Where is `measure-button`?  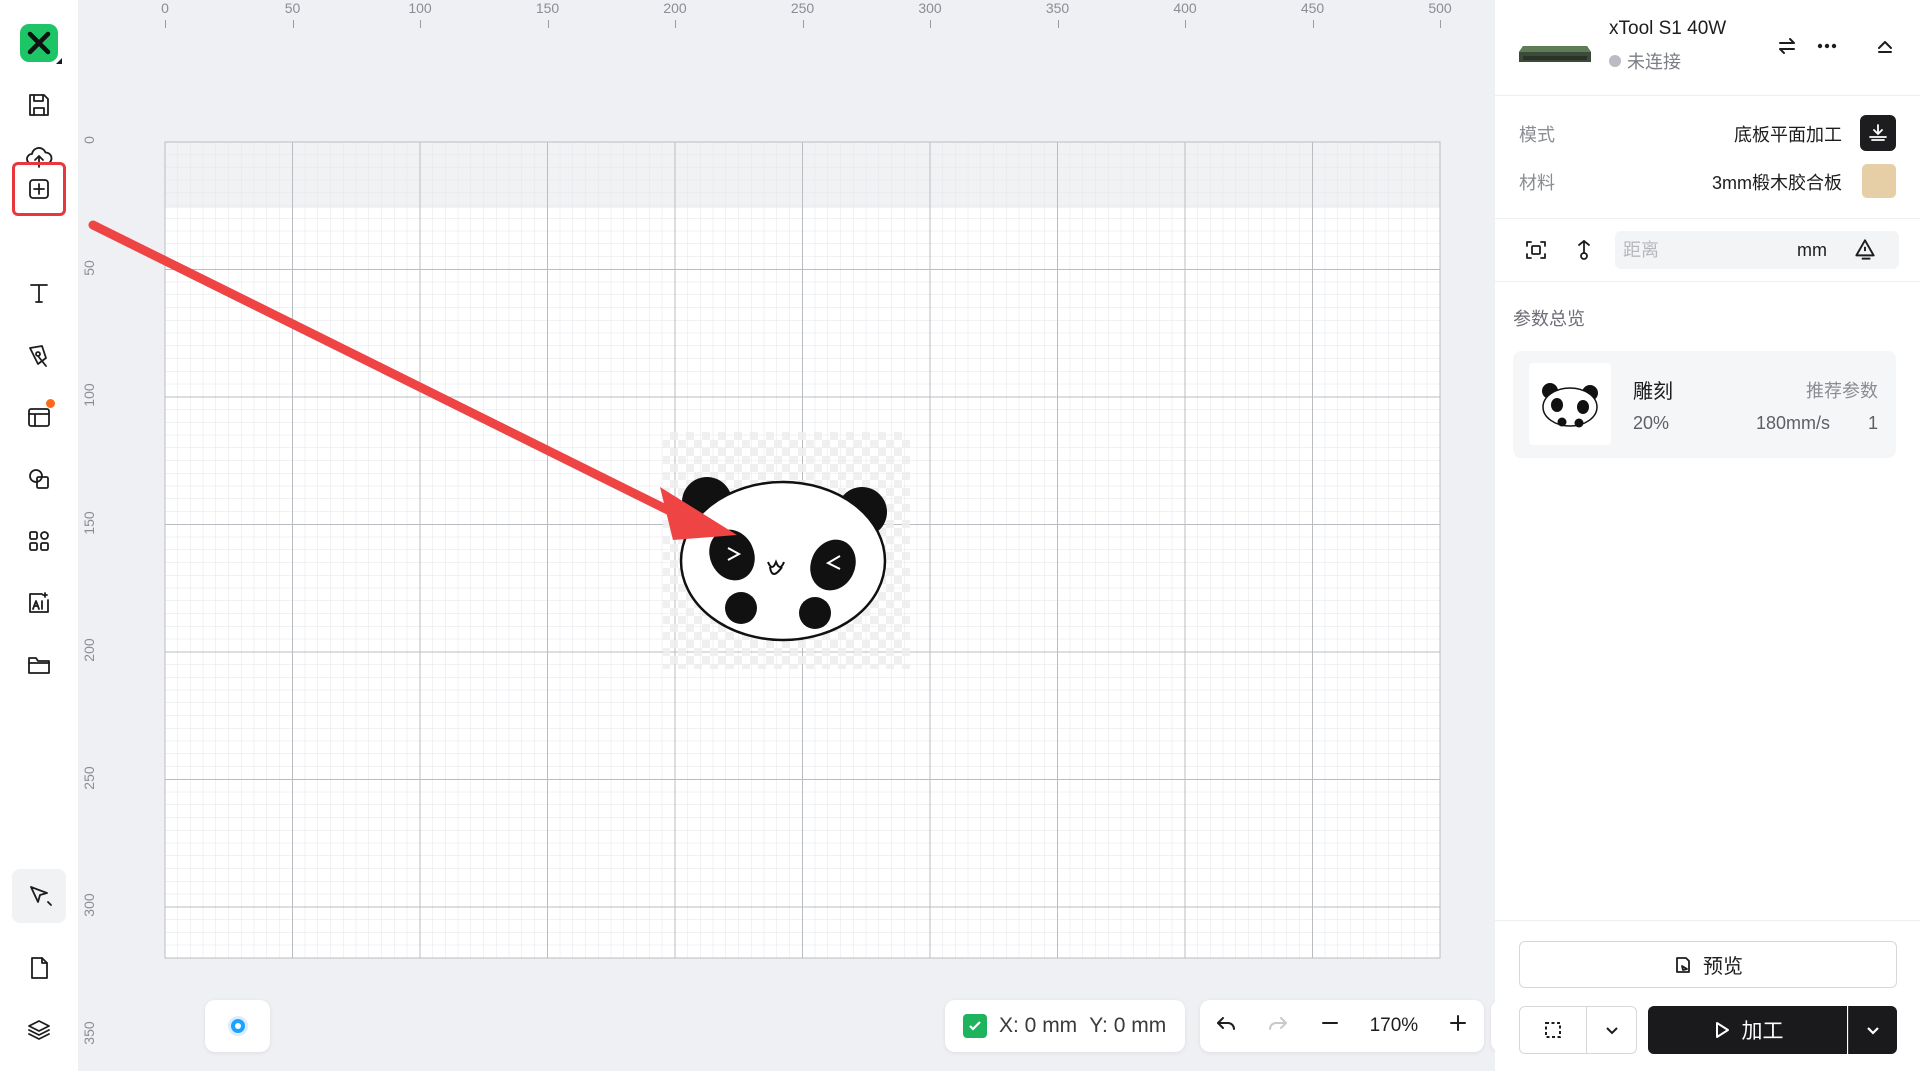
measure-button is located at coordinates (1584, 250).